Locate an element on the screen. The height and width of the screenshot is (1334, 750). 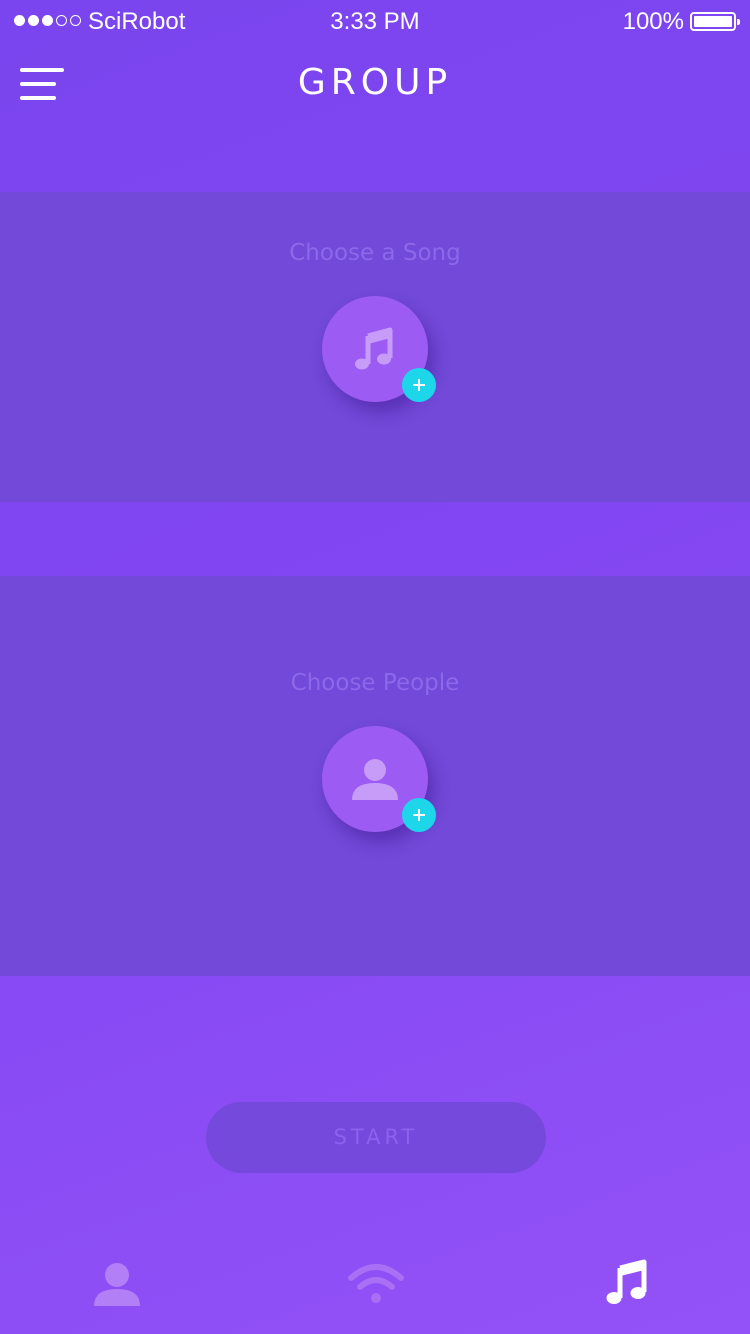
choose-people-button is located at coordinates (379, 779).